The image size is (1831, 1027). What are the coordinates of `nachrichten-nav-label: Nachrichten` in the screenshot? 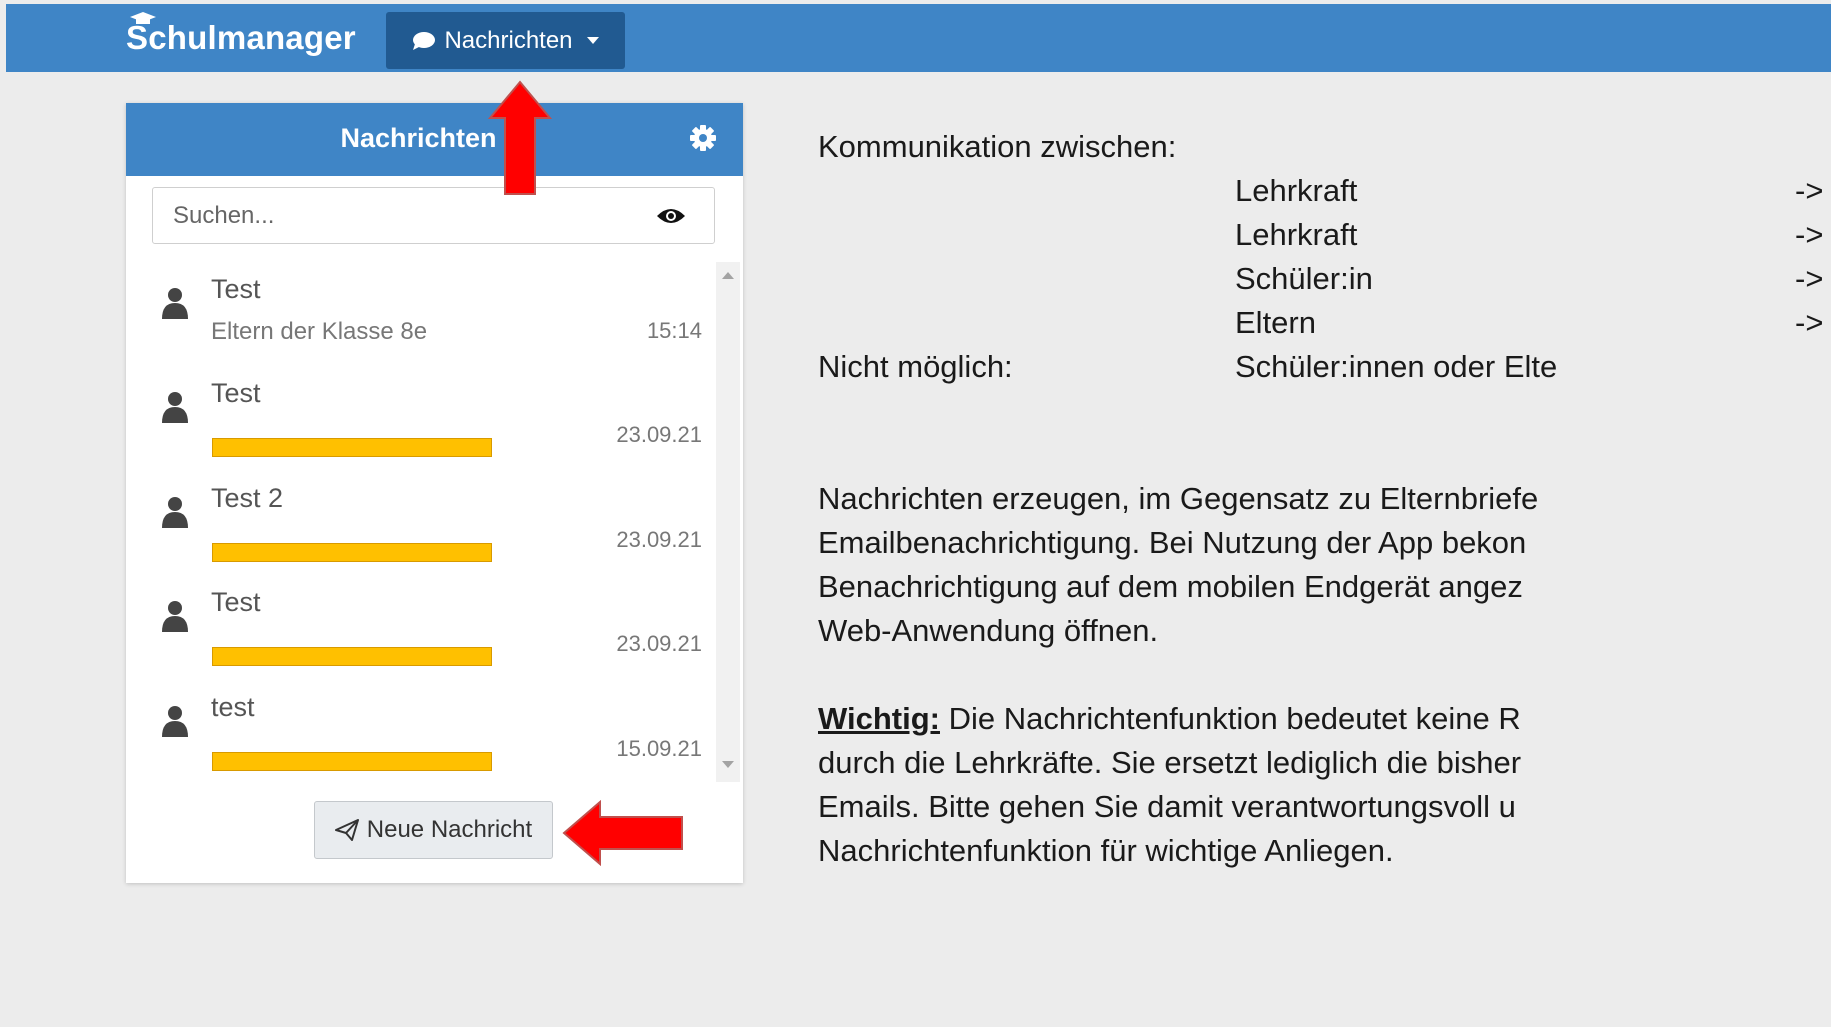 It's located at (508, 40).